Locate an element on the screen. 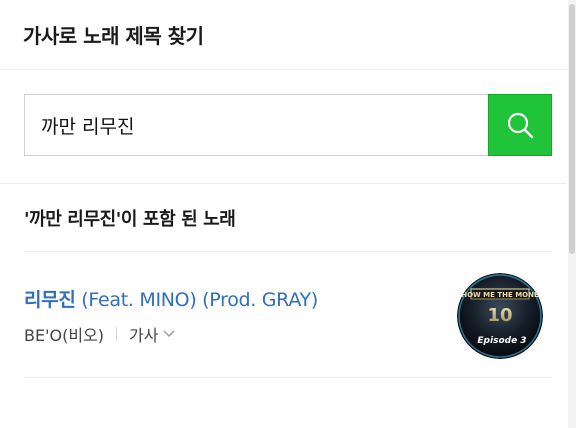  results-heading: '까만 리무진'이 포함 된 노래 is located at coordinates (130, 219).